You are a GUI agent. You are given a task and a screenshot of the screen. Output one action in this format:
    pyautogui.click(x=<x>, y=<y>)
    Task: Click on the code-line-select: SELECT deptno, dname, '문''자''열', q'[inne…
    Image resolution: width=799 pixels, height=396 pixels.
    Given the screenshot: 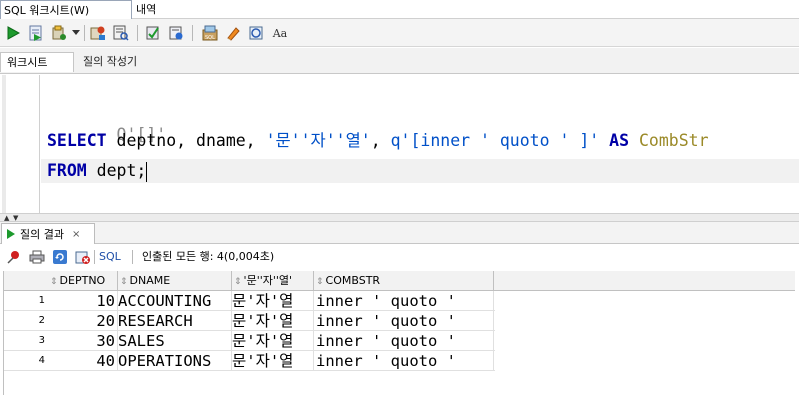 What is the action you would take?
    pyautogui.click(x=378, y=141)
    